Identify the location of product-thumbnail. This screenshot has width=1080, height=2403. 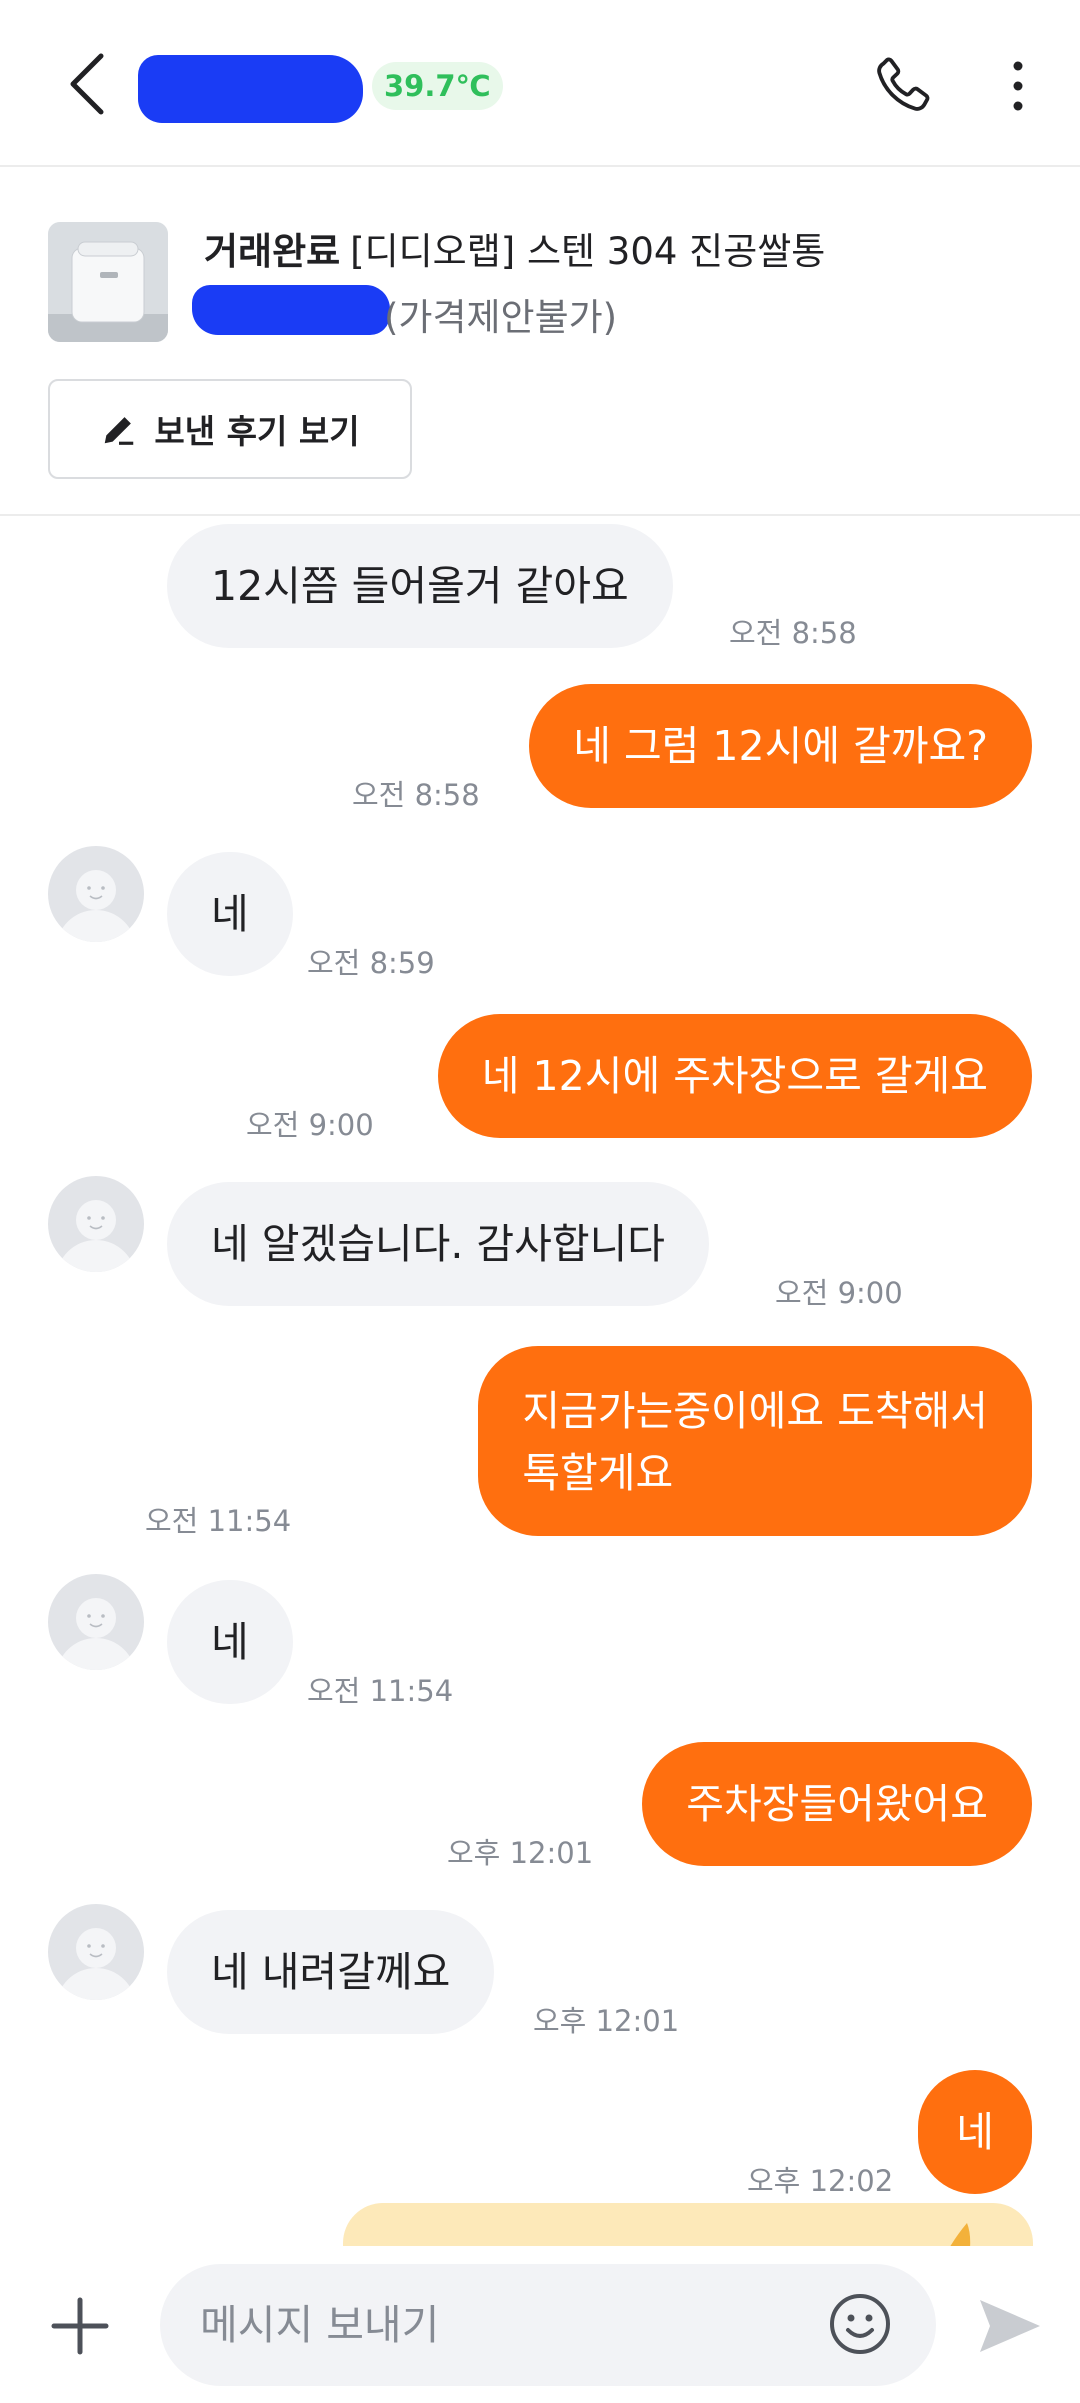
(108, 282).